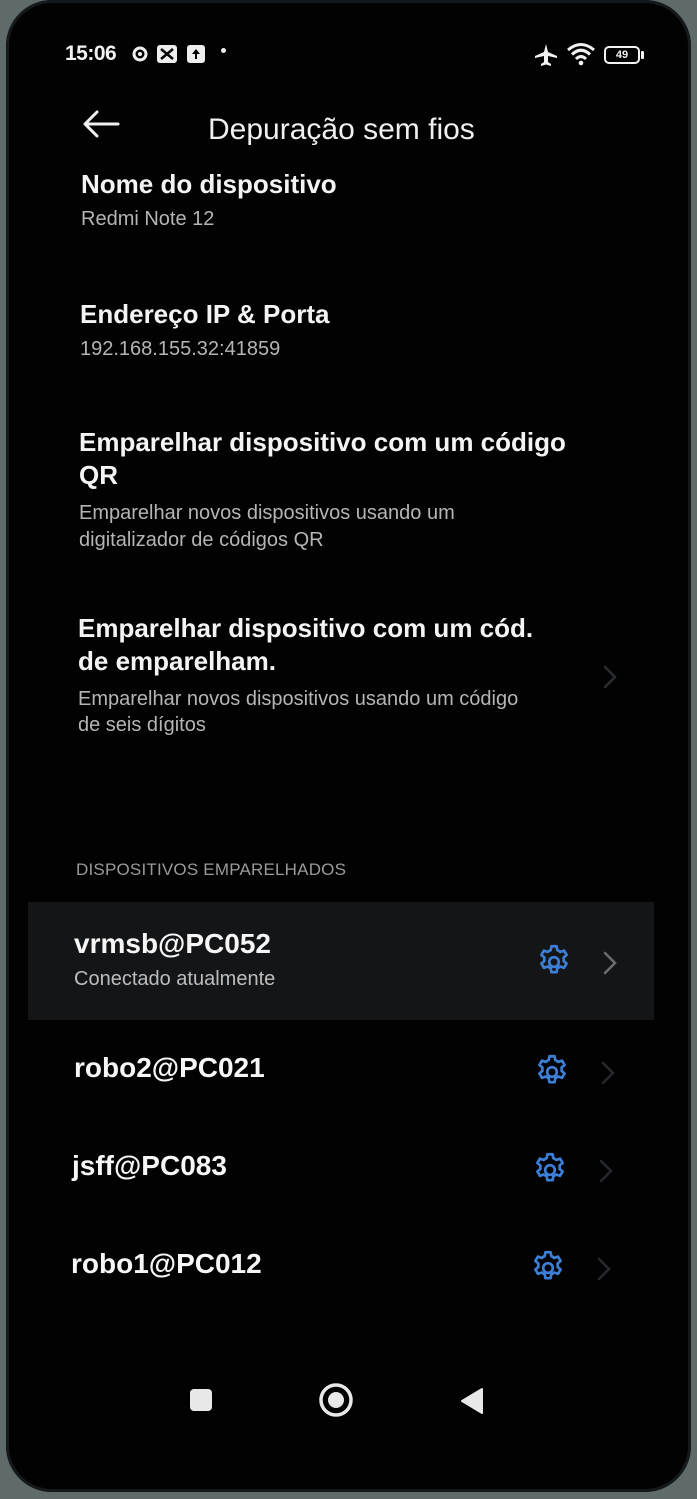  I want to click on nav-back-icon, so click(472, 1401).